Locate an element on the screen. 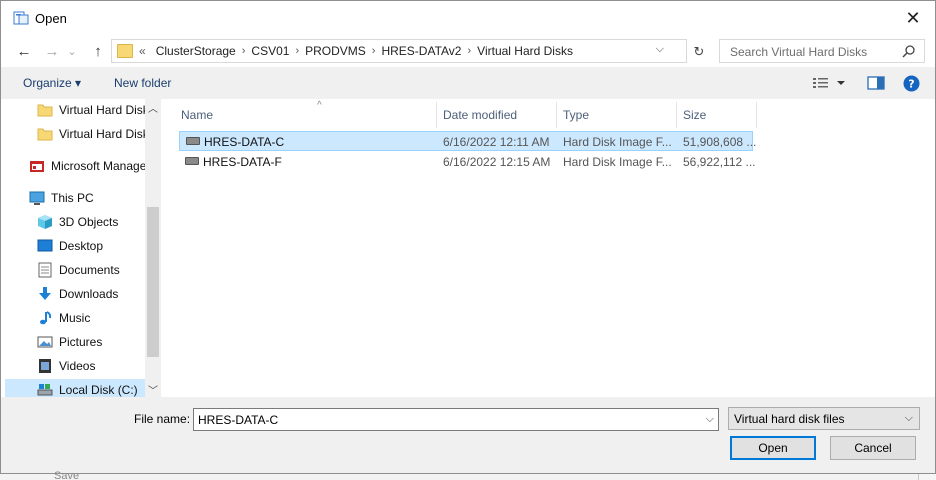  help-icon: ? is located at coordinates (911, 83).